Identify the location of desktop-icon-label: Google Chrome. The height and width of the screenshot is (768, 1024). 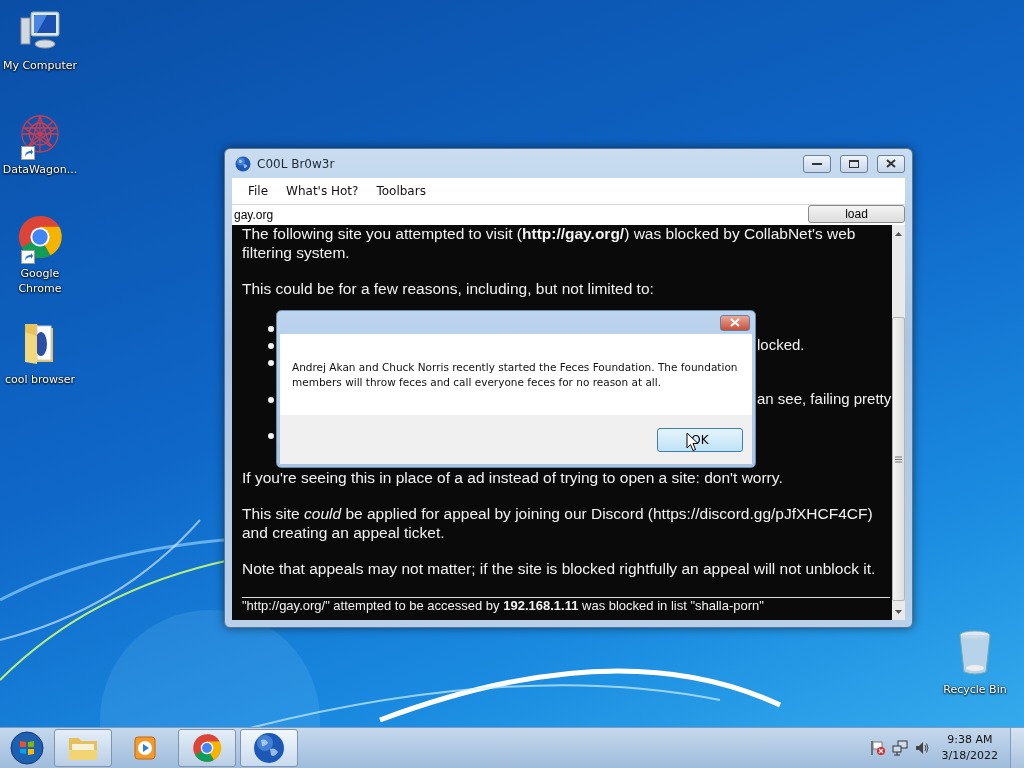
(40, 281).